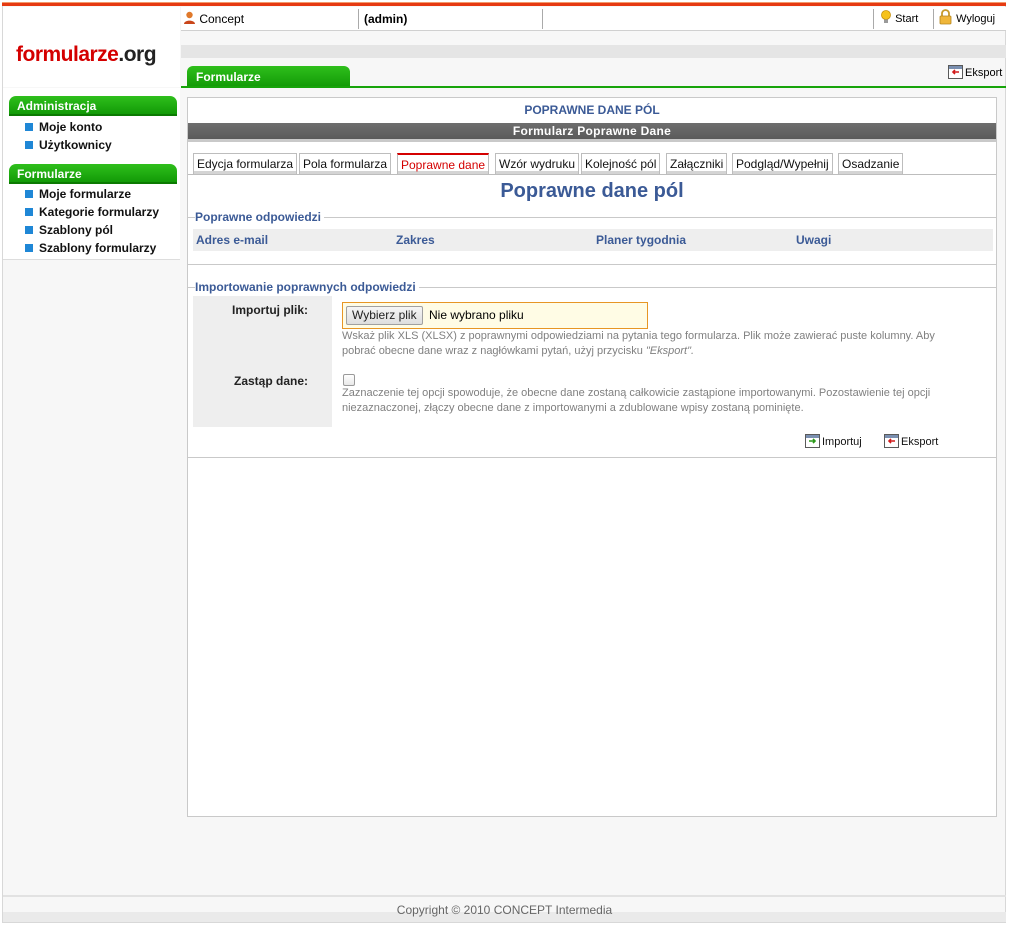 The height and width of the screenshot is (925, 1009). What do you see at coordinates (641, 240) in the screenshot?
I see `column-header-planer: Planer tygodnia` at bounding box center [641, 240].